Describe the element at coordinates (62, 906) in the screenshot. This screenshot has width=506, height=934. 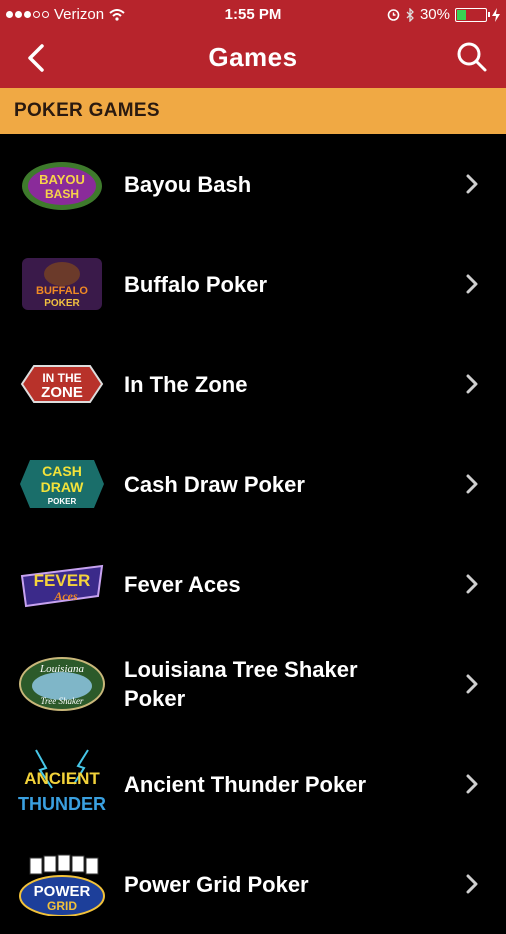
I see `logo-text: GRID` at that location.